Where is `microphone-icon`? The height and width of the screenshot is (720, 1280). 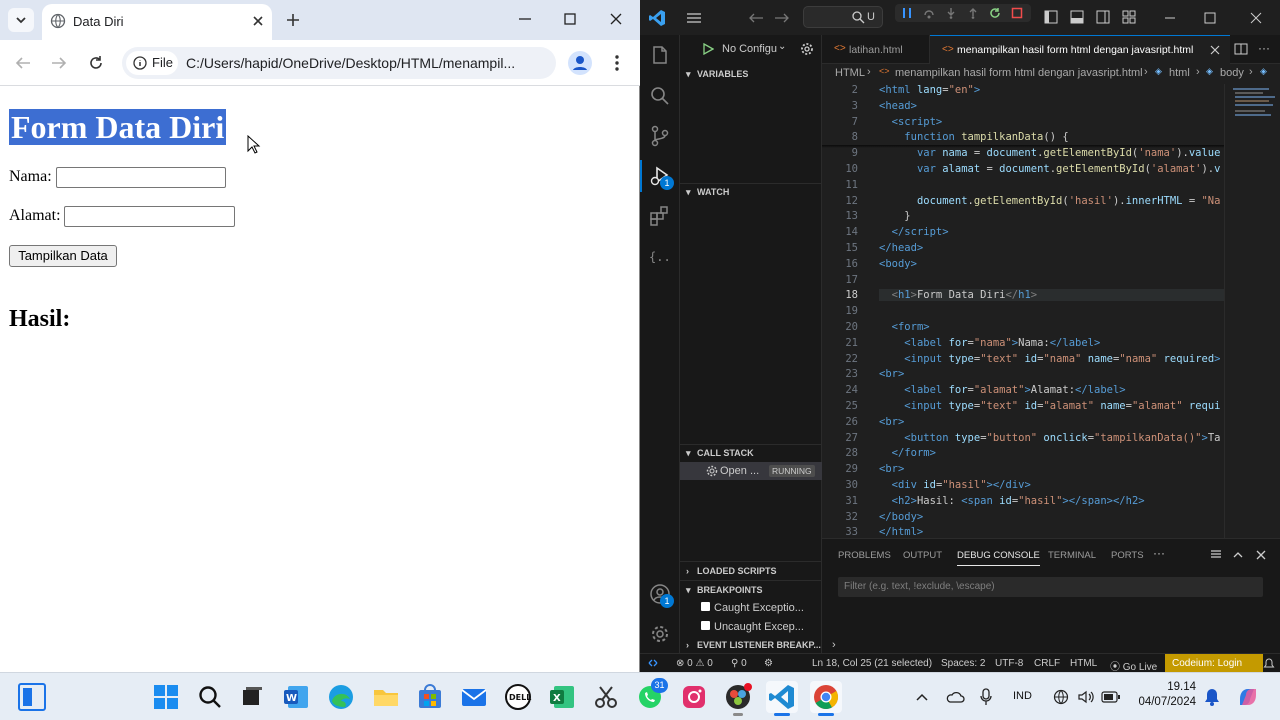
microphone-icon is located at coordinates (986, 697).